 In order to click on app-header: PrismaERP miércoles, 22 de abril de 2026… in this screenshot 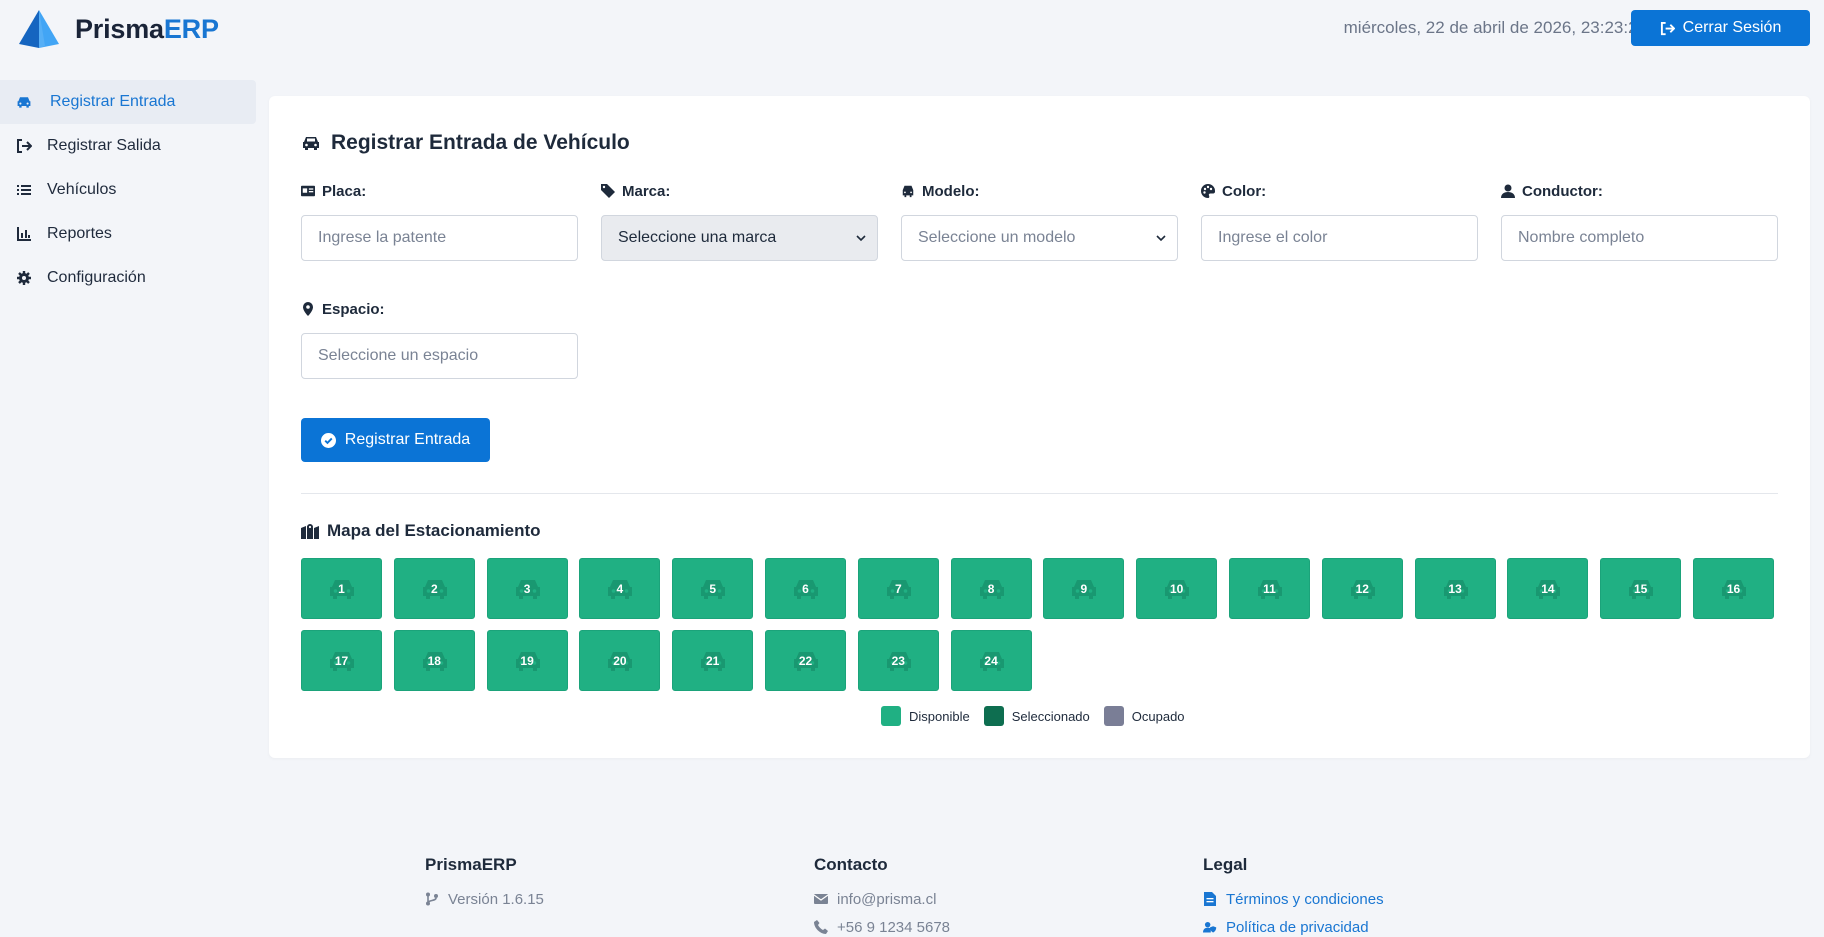, I will do `click(912, 29)`.